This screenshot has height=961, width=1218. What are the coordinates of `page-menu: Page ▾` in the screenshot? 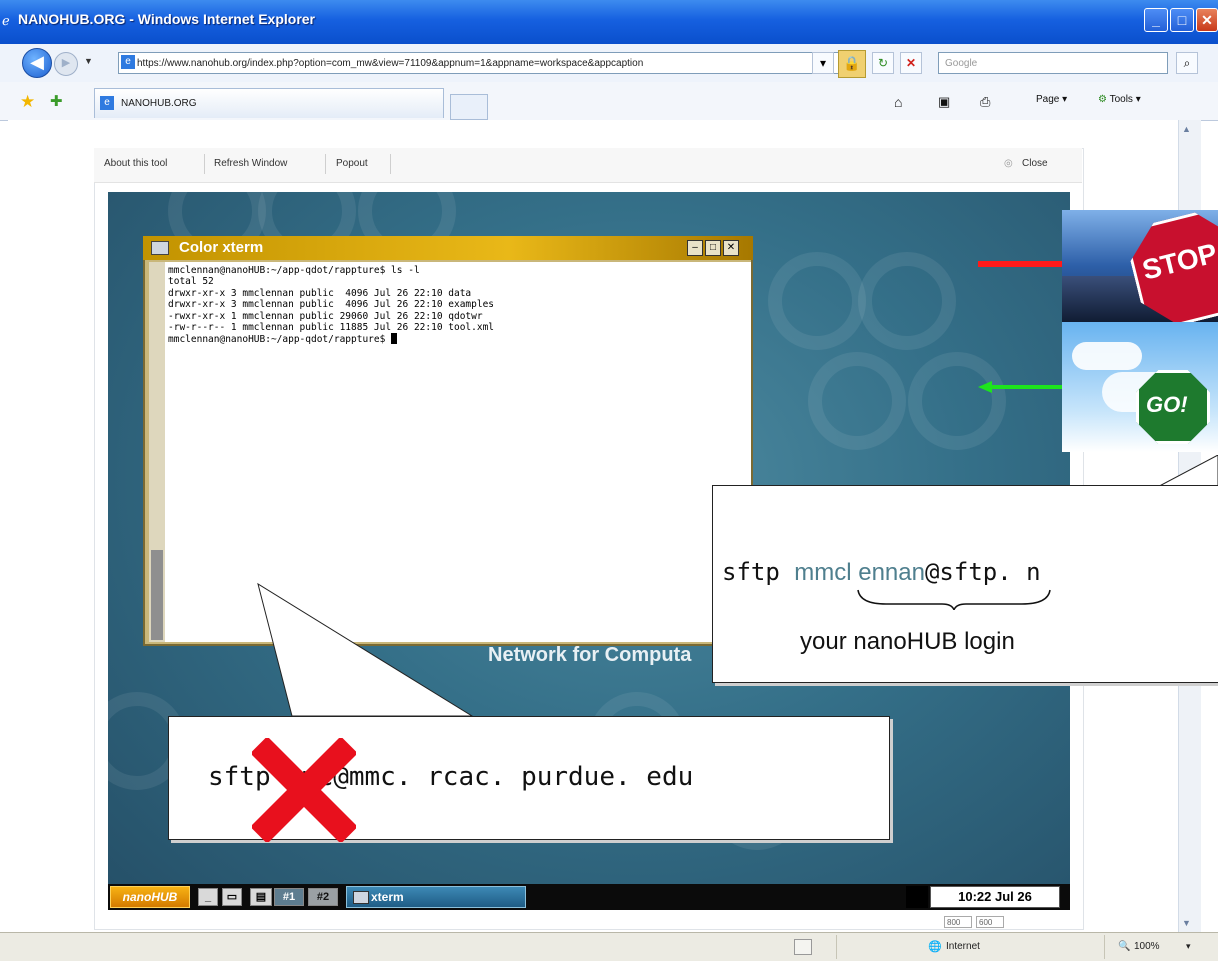 It's located at (1051, 99).